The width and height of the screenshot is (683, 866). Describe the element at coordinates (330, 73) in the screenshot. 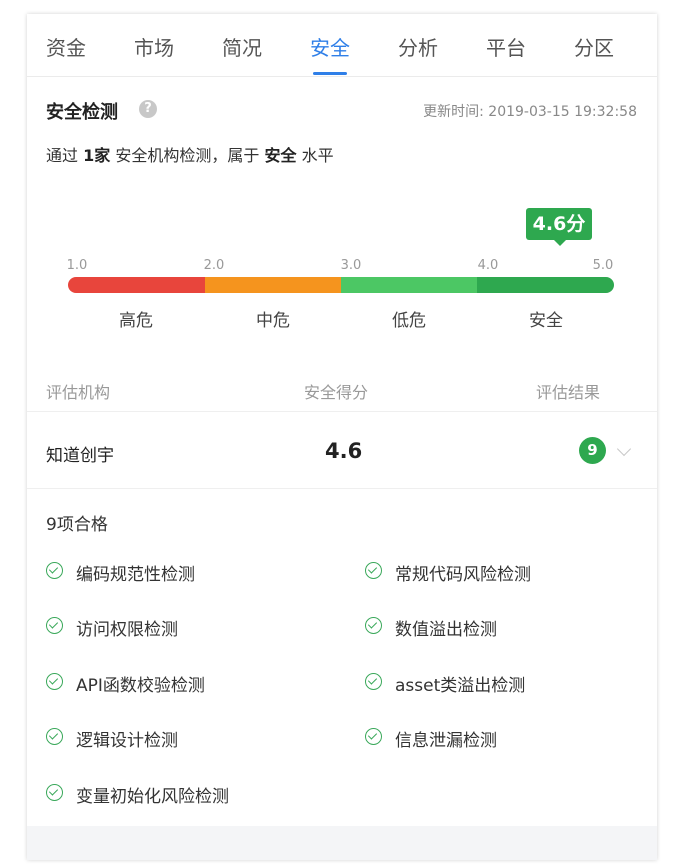

I see `active-tab-indicator` at that location.